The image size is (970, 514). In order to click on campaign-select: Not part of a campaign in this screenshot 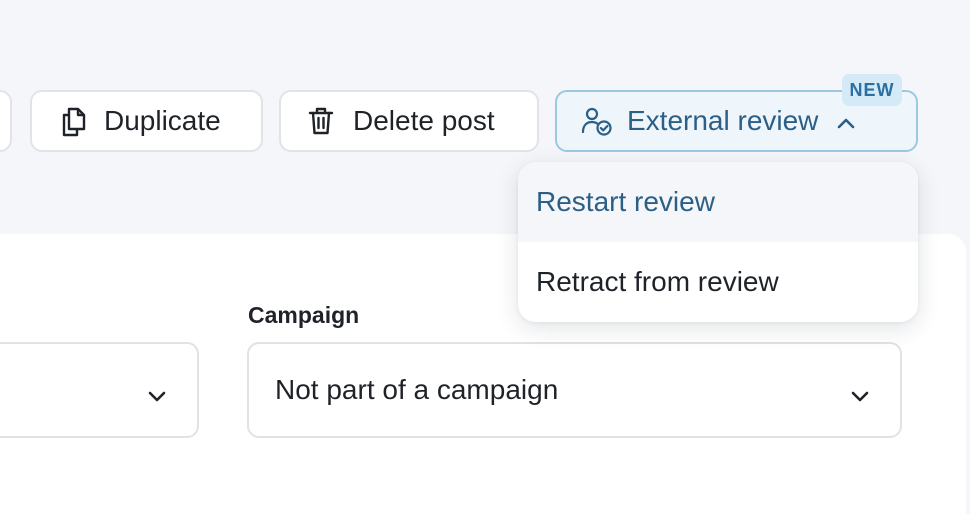, I will do `click(574, 390)`.